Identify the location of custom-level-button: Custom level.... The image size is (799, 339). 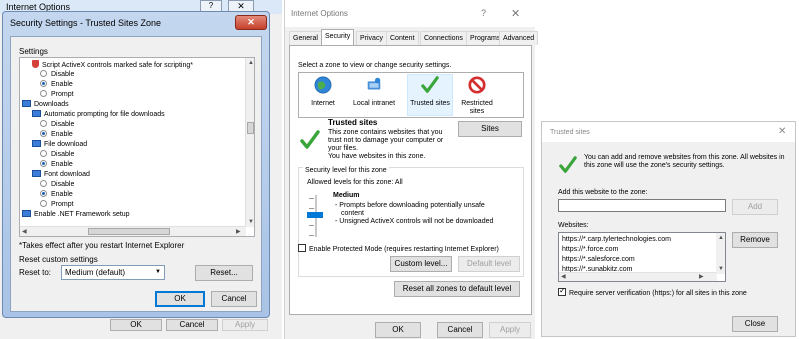
(421, 264).